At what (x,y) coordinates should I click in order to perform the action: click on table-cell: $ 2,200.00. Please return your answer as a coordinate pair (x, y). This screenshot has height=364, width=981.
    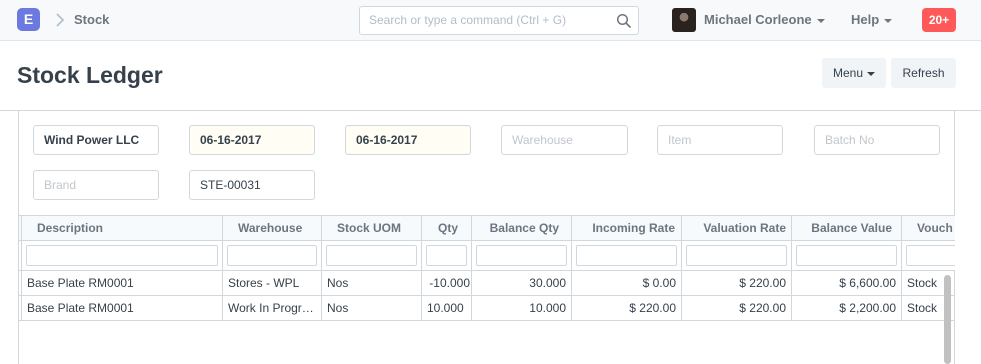
    Looking at the image, I should click on (847, 308).